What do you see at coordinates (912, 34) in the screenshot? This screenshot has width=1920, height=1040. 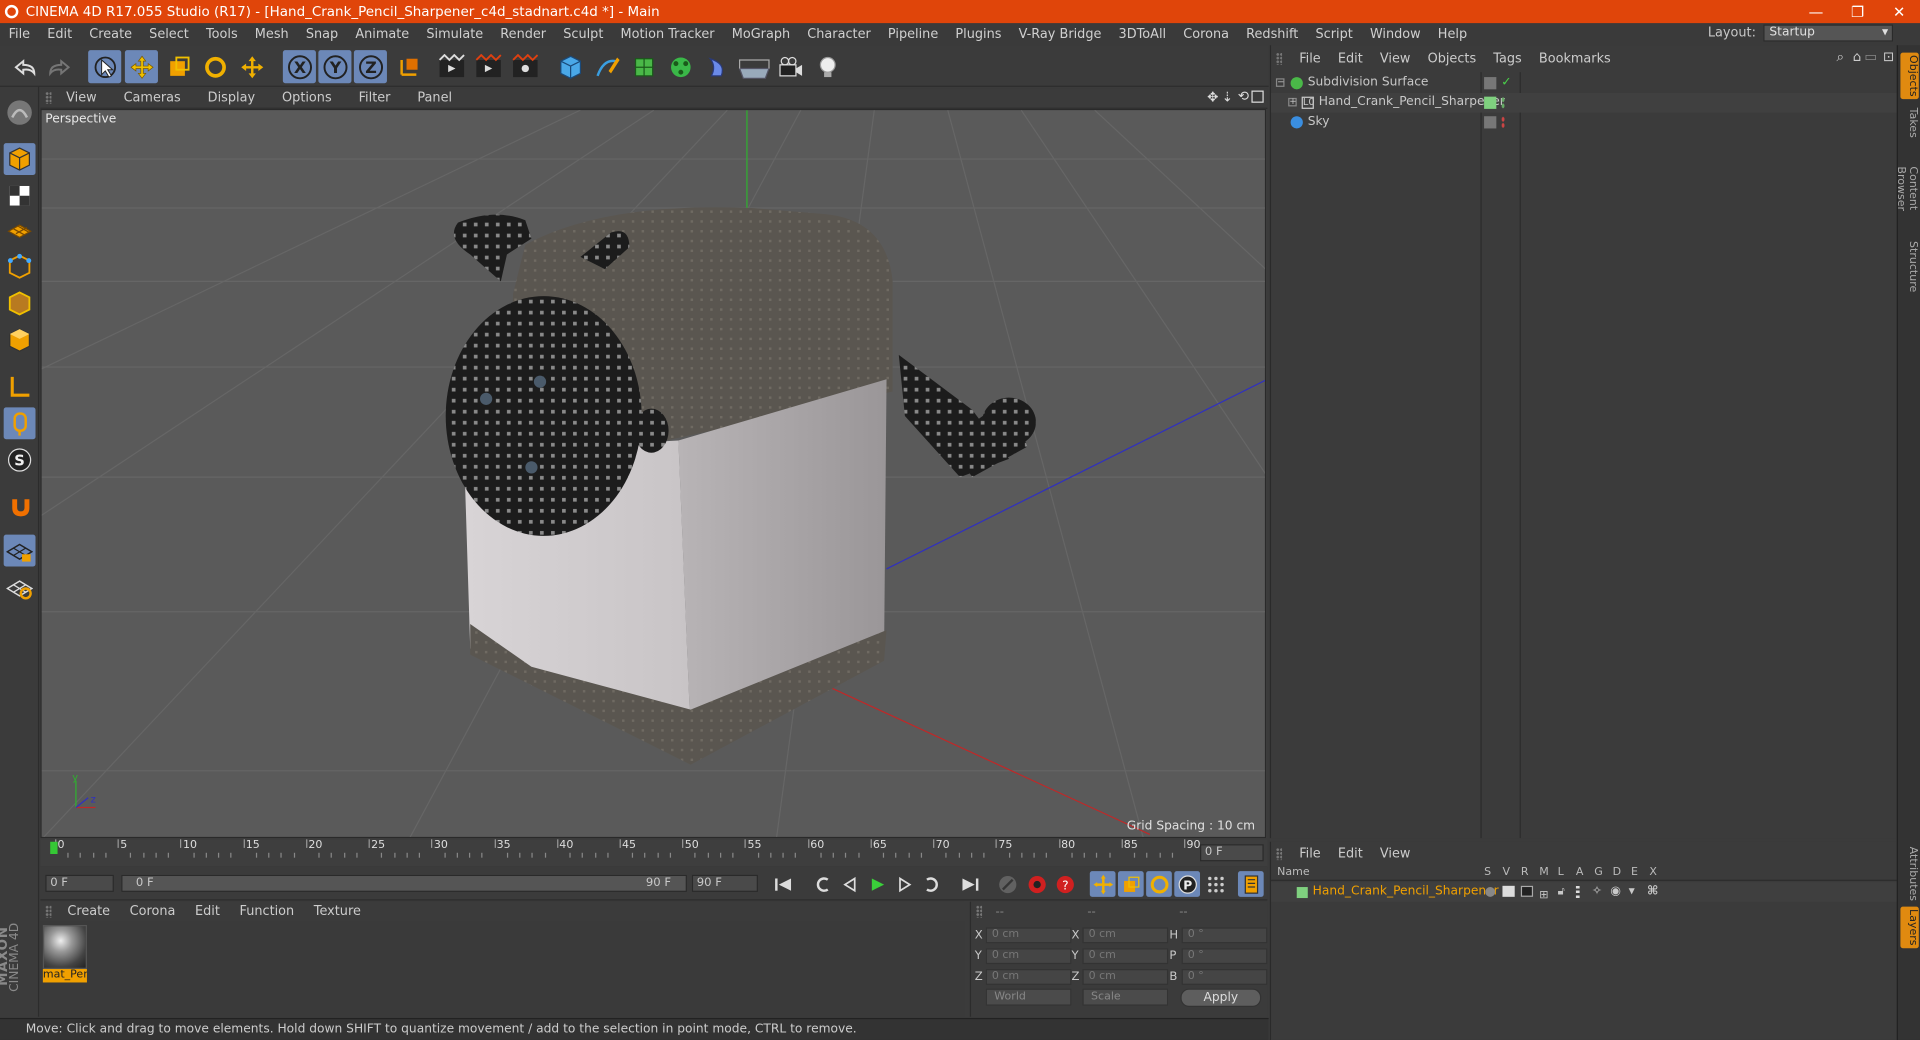 I see `menu-pipeline: Pipeline` at bounding box center [912, 34].